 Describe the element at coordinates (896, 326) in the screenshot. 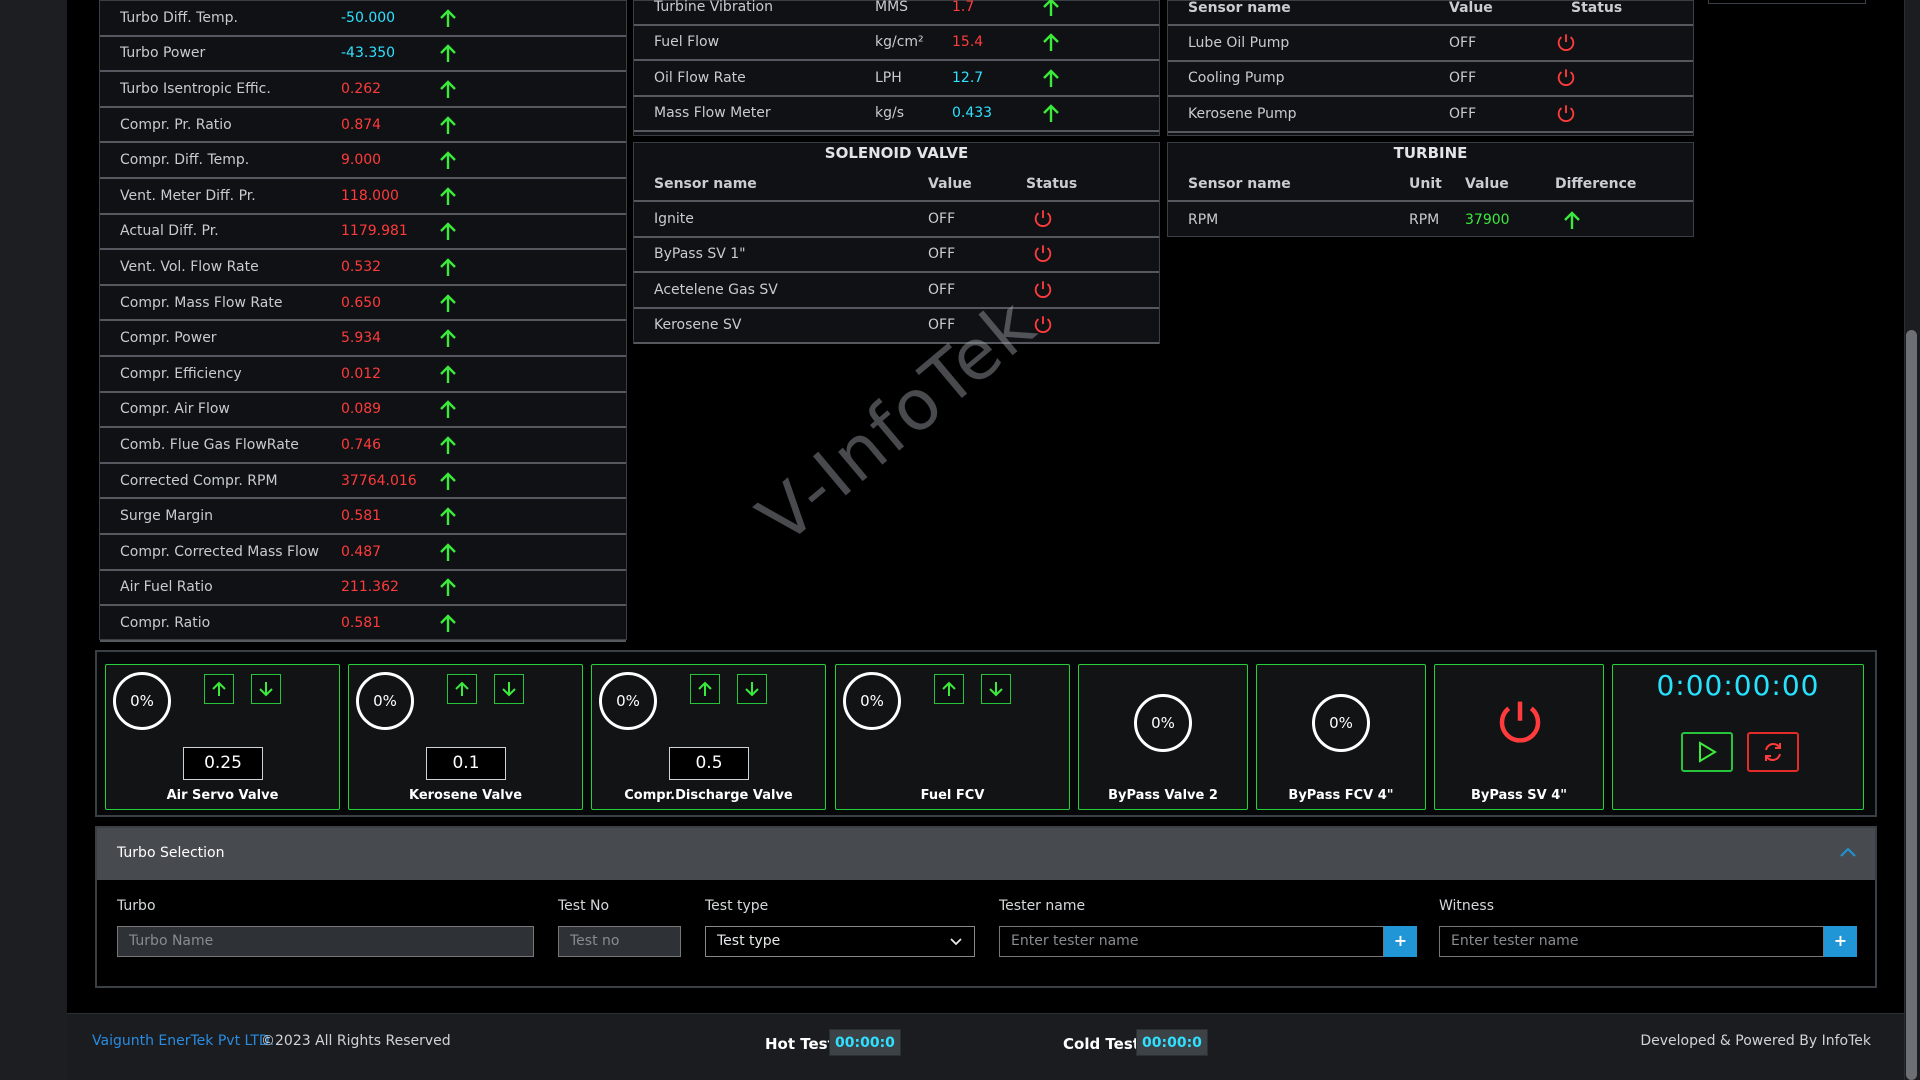

I see `solenoid-row: Kerosene SV OFF` at that location.